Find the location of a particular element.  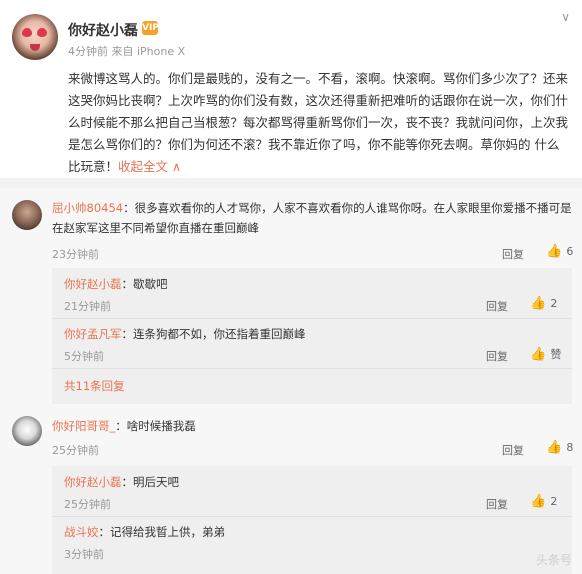

like-button: 👍 8 is located at coordinates (559, 447).